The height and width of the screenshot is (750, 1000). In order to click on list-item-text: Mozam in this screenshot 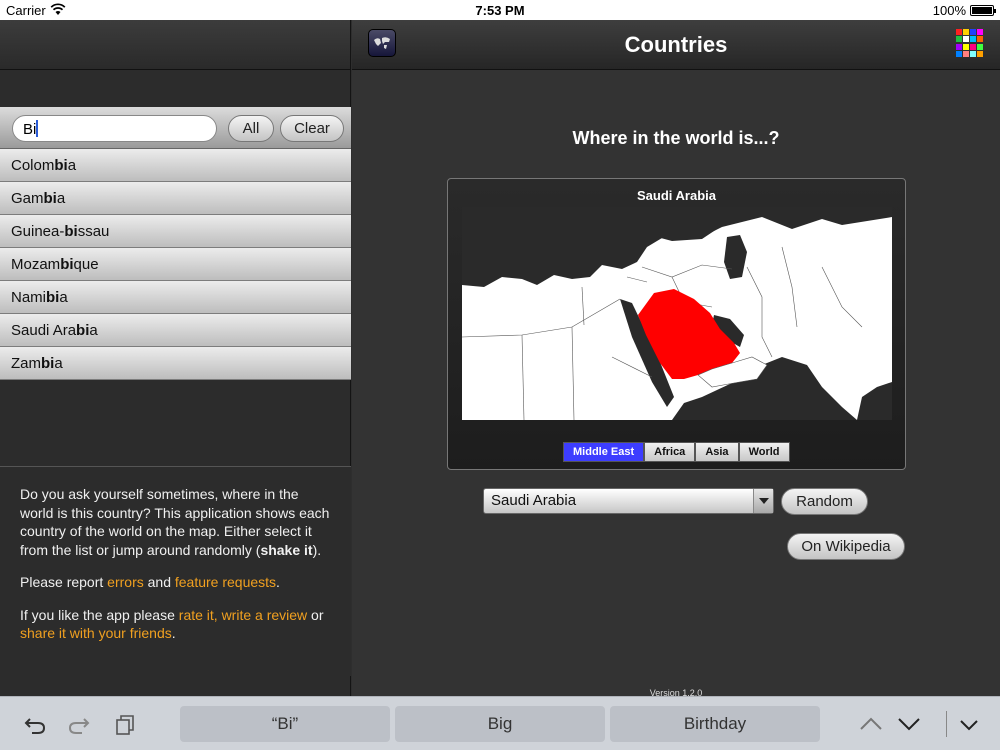, I will do `click(36, 264)`.